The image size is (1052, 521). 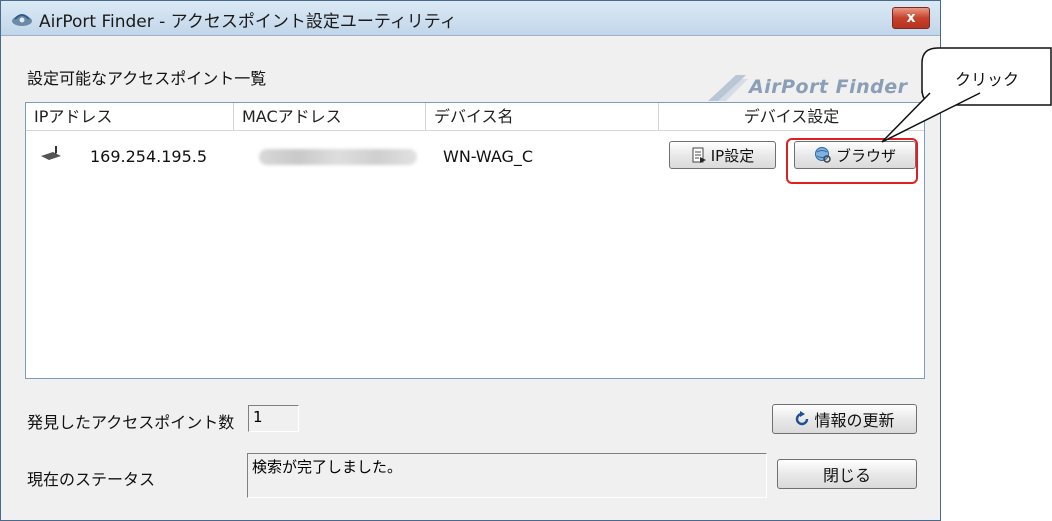 What do you see at coordinates (330, 117) in the screenshot?
I see `column-header-mac: MACアドレス` at bounding box center [330, 117].